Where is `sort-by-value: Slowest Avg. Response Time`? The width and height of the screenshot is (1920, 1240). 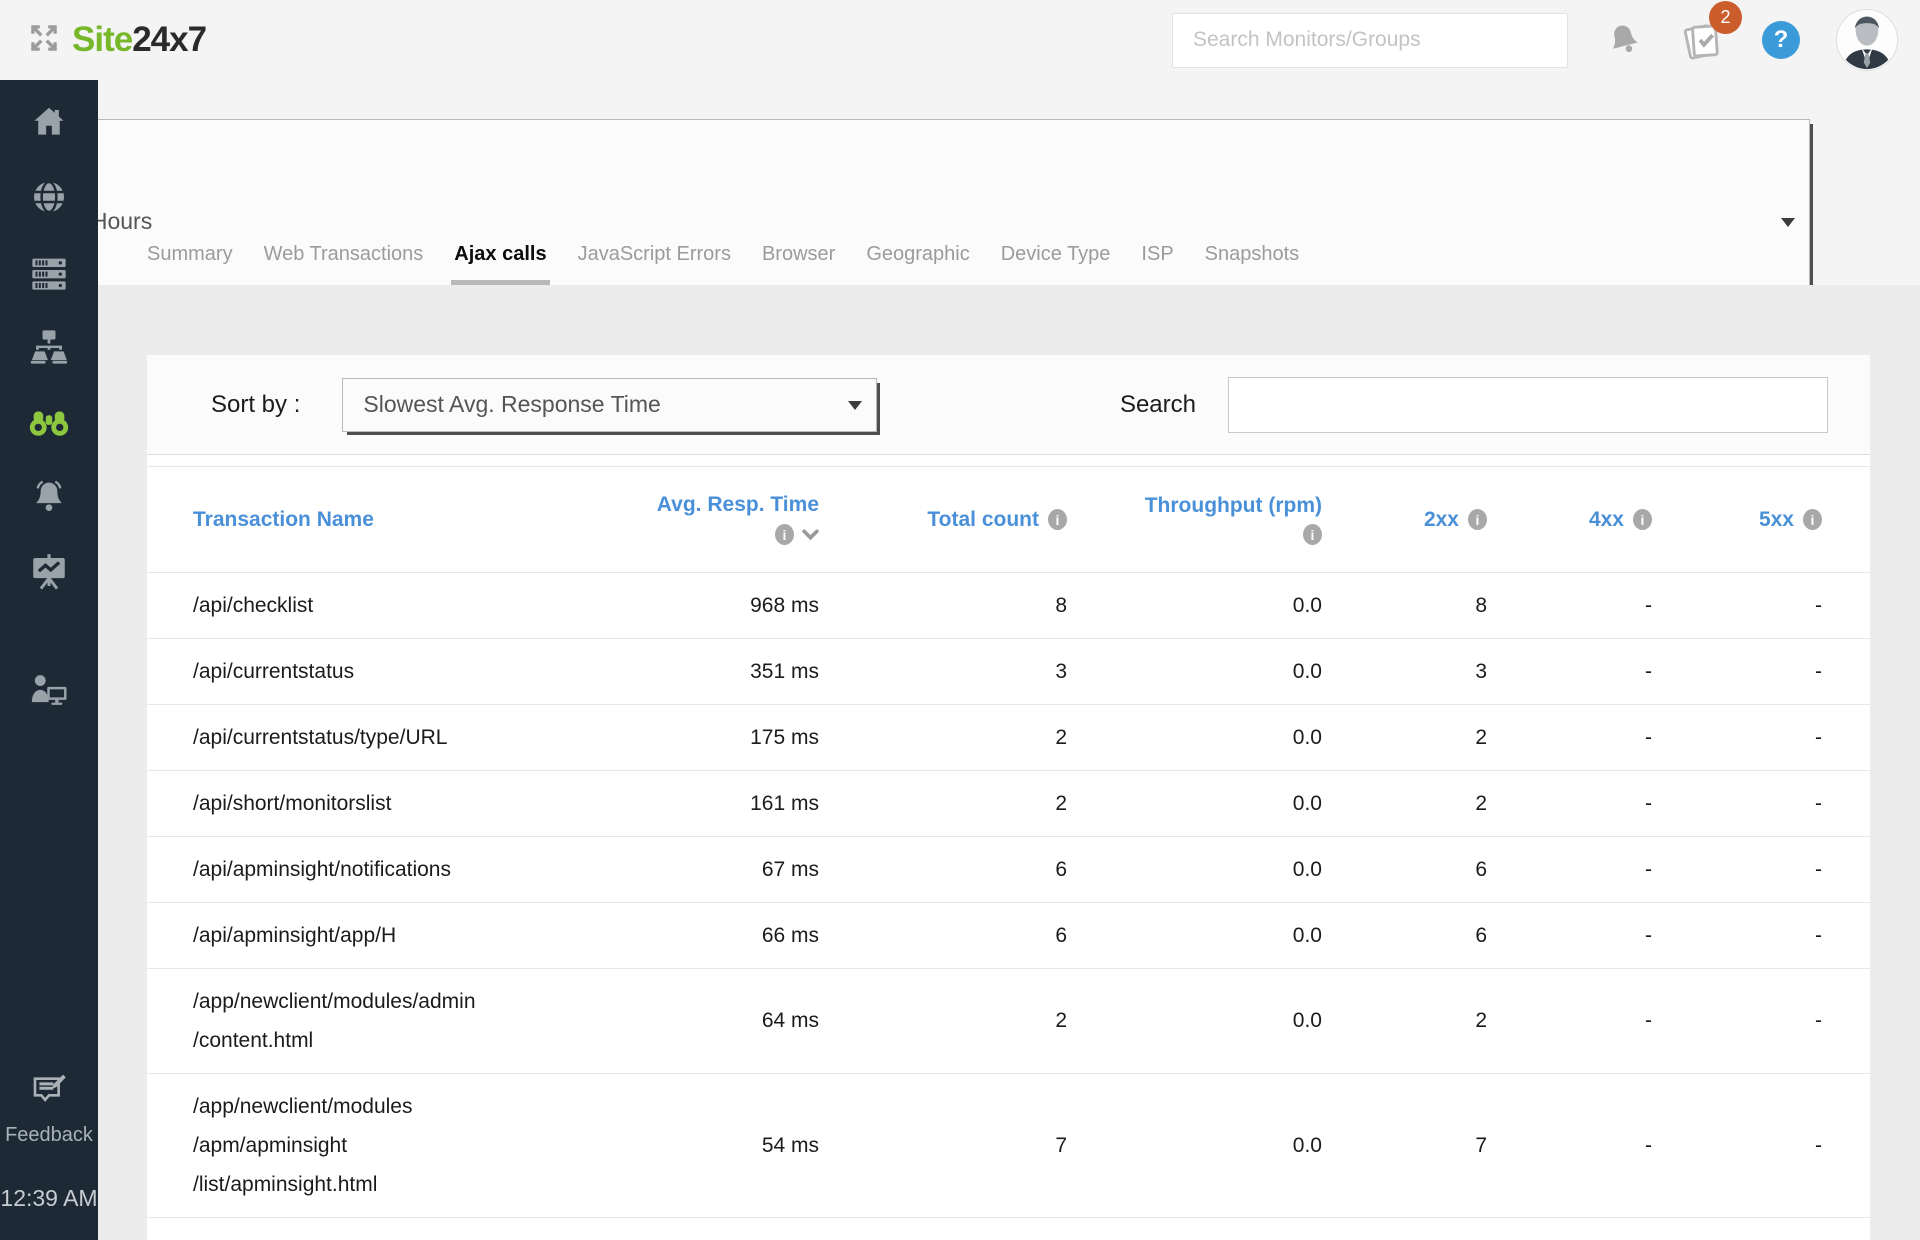 sort-by-value: Slowest Avg. Response Time is located at coordinates (512, 404).